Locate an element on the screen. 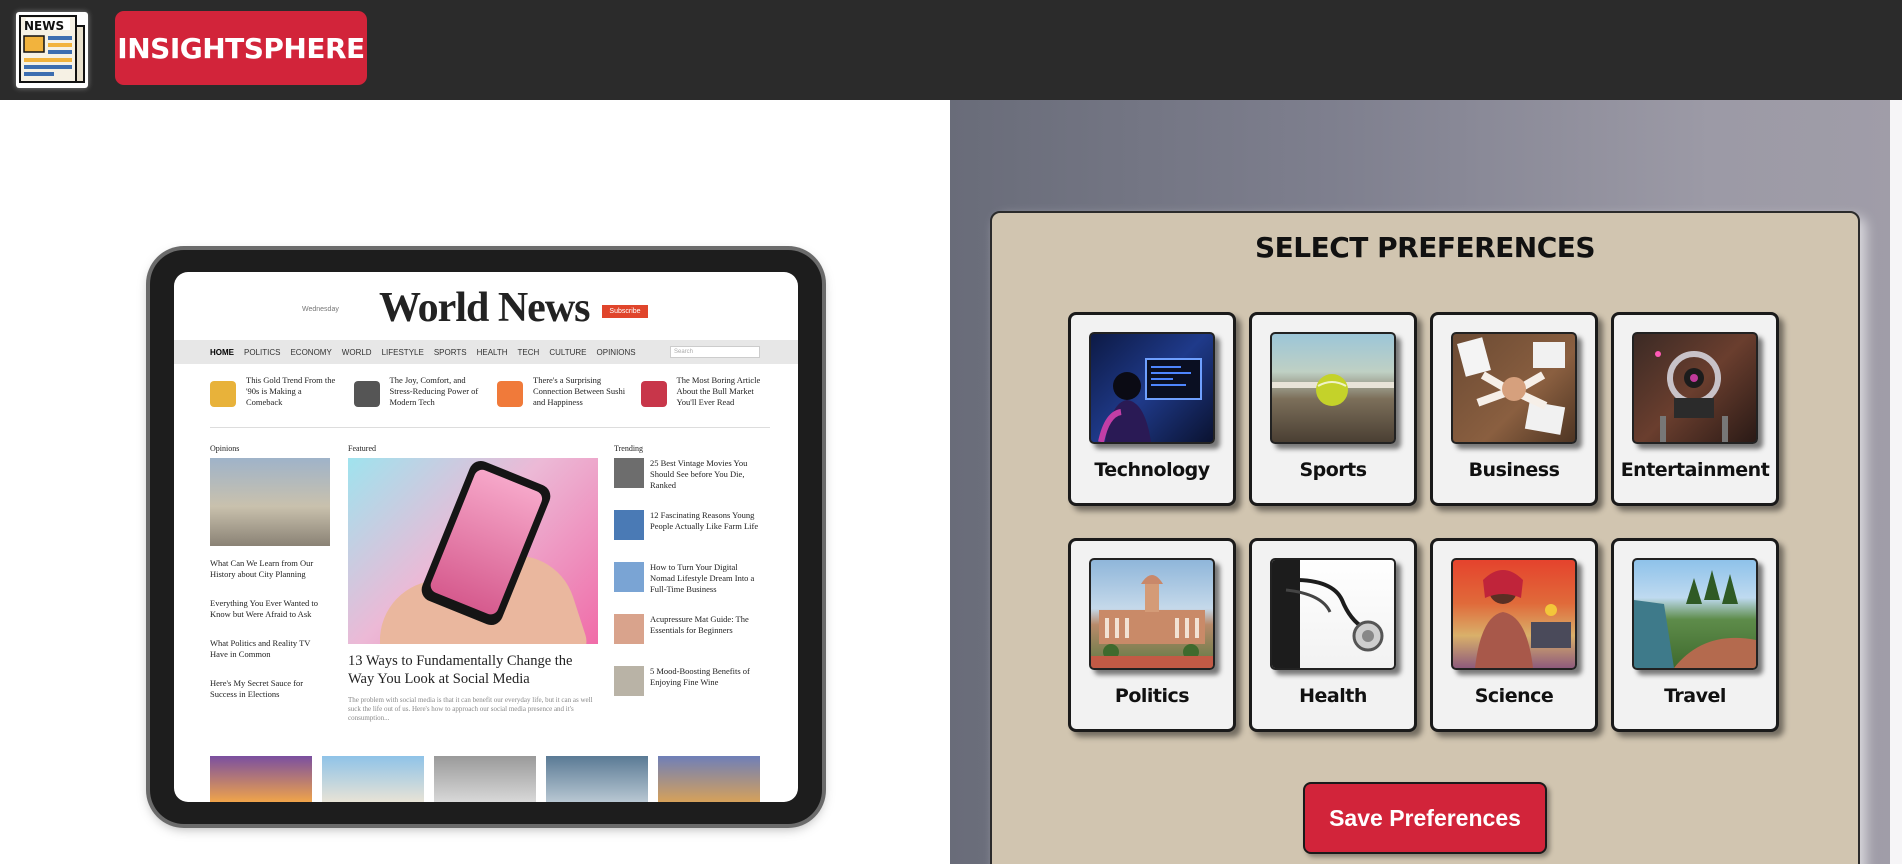 The height and width of the screenshot is (864, 1902). screen-bottom-gallery is located at coordinates (490, 779).